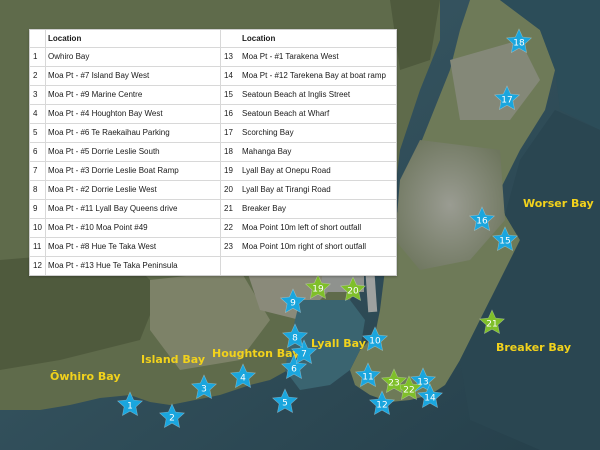  What do you see at coordinates (482, 222) in the screenshot?
I see `site-marker-number: 16` at bounding box center [482, 222].